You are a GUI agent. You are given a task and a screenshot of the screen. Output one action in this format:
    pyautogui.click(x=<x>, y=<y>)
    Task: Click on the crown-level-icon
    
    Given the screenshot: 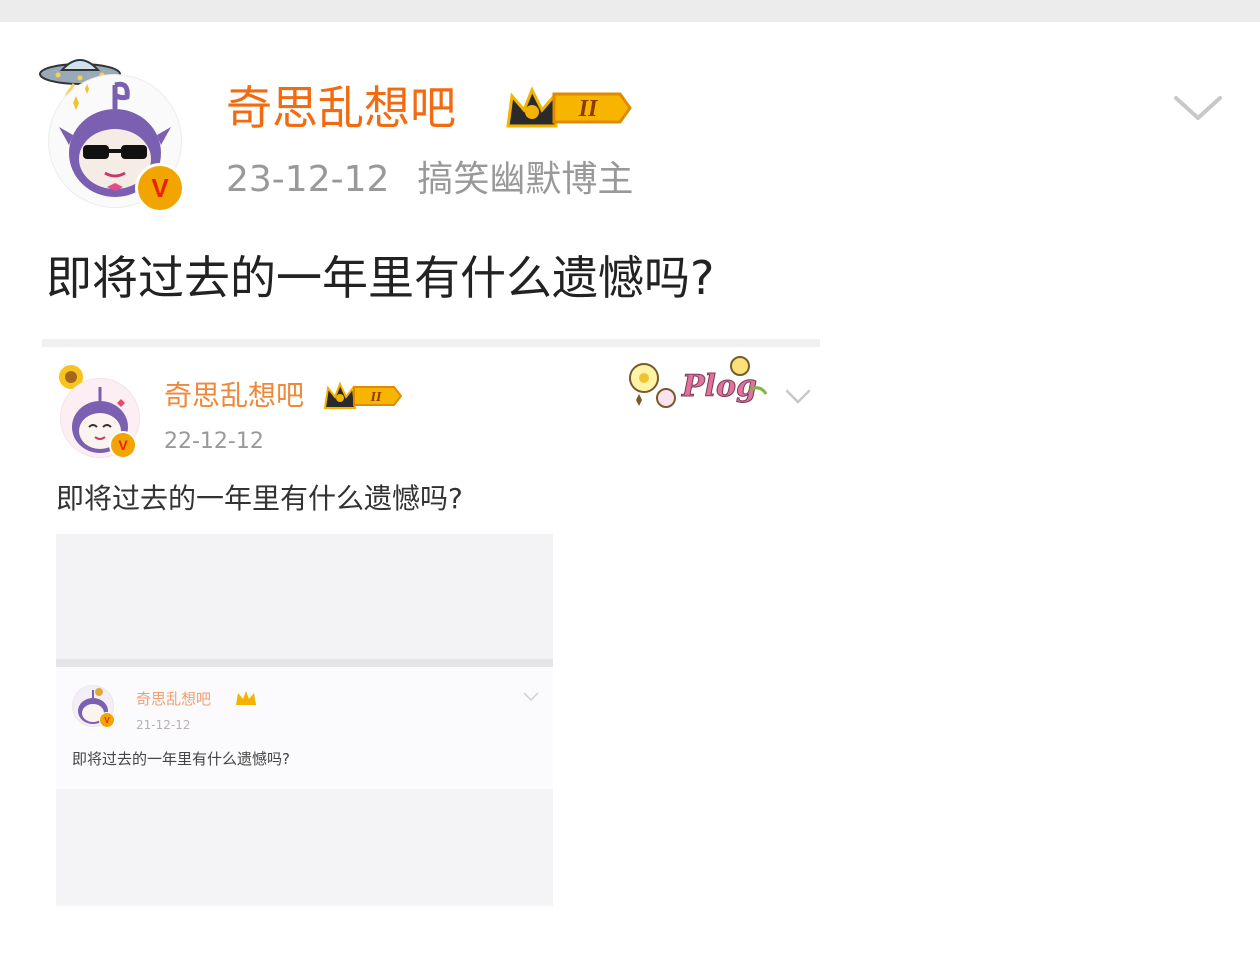 What is the action you would take?
    pyautogui.click(x=246, y=698)
    